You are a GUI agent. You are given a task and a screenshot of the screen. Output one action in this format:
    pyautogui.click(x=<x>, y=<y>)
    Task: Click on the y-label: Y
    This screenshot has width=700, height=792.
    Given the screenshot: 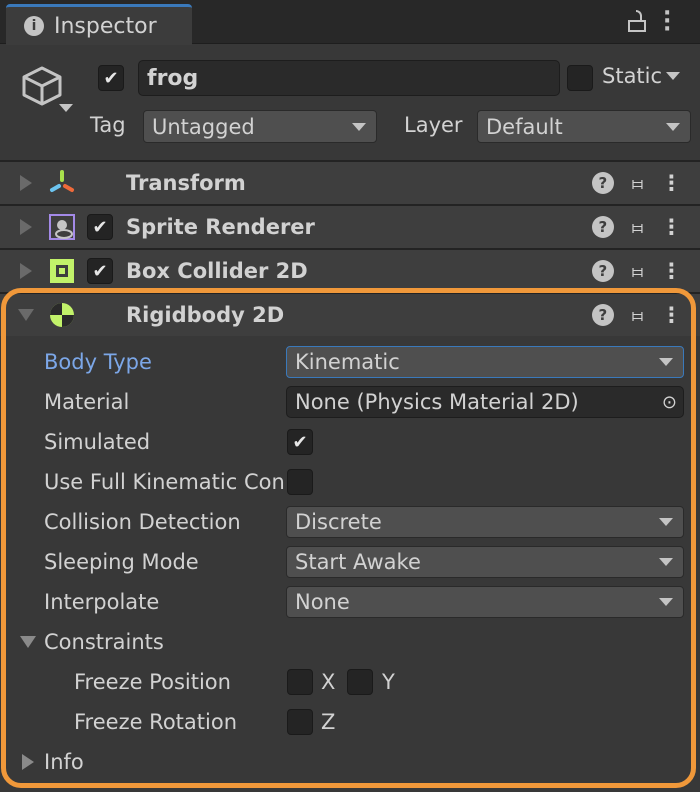 What is the action you would take?
    pyautogui.click(x=388, y=682)
    